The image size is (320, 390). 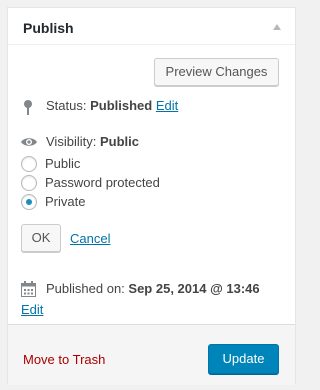 I want to click on edit-status-link: Edit, so click(x=167, y=105).